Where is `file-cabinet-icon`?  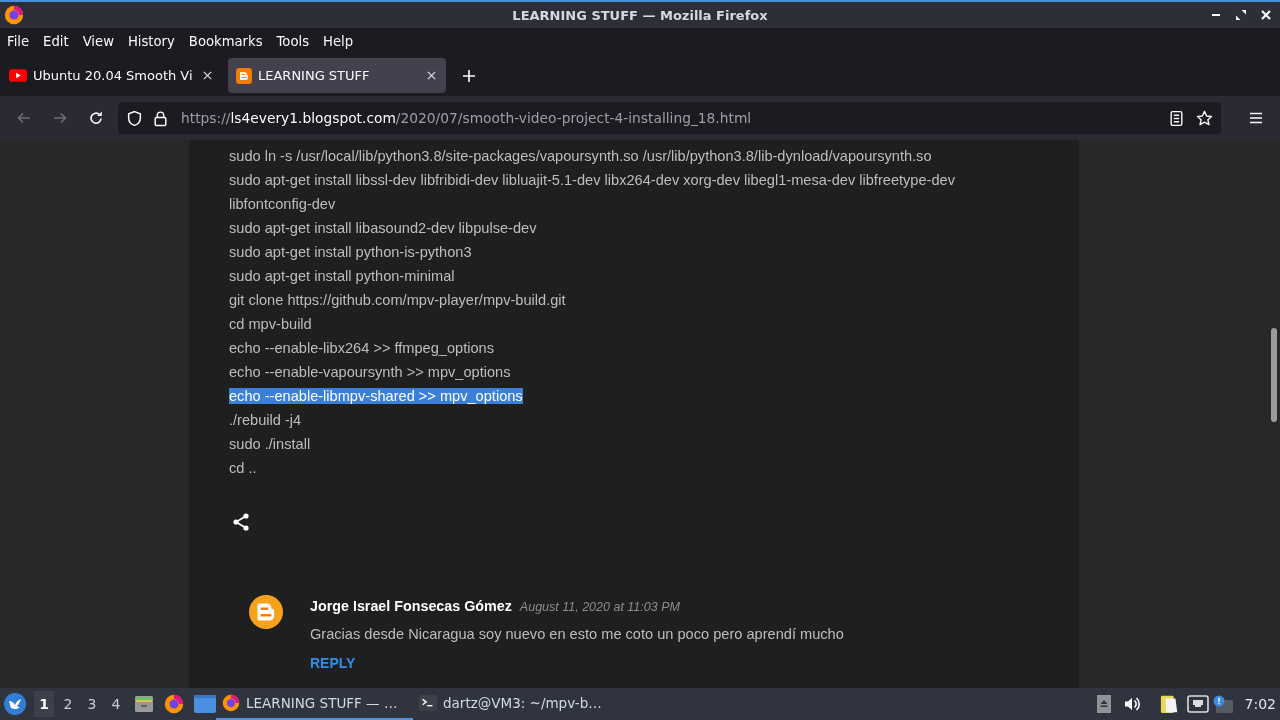 file-cabinet-icon is located at coordinates (144, 704).